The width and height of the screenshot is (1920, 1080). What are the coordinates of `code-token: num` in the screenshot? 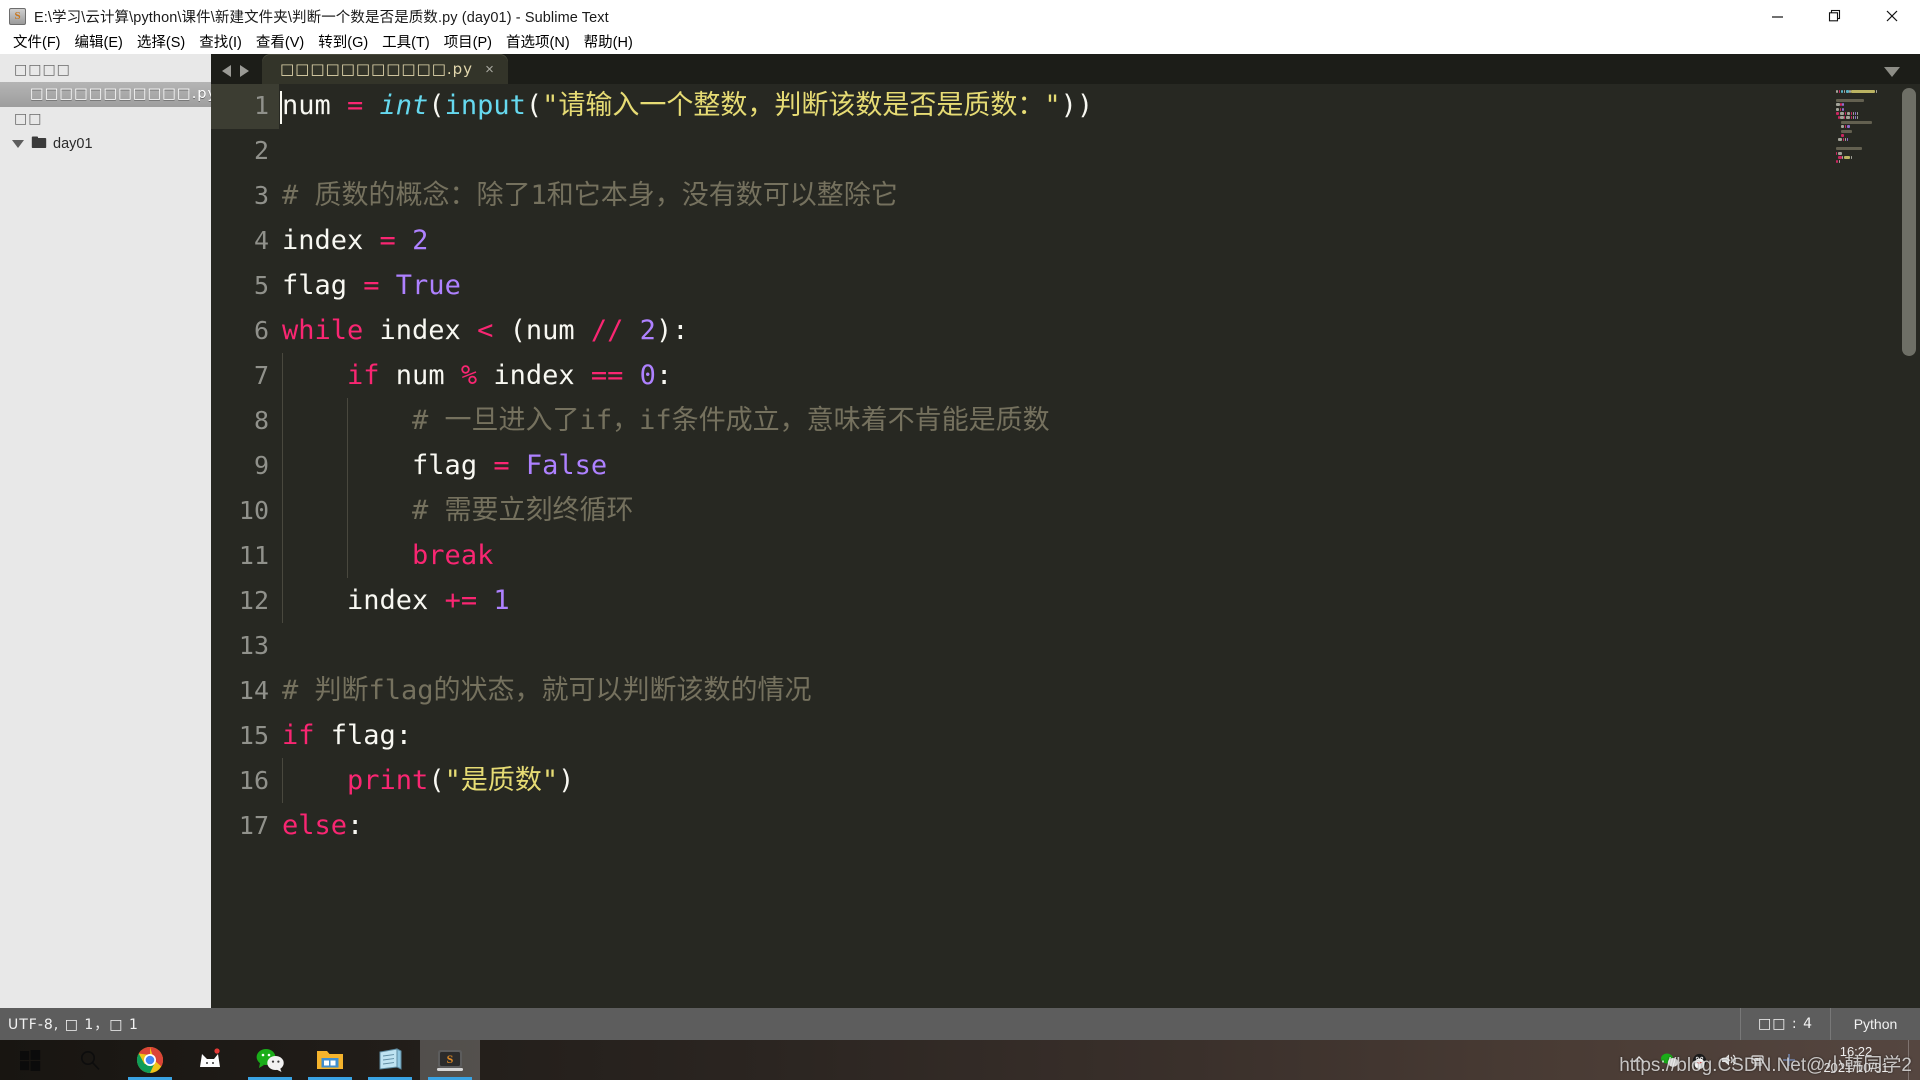 It's located at (315, 105).